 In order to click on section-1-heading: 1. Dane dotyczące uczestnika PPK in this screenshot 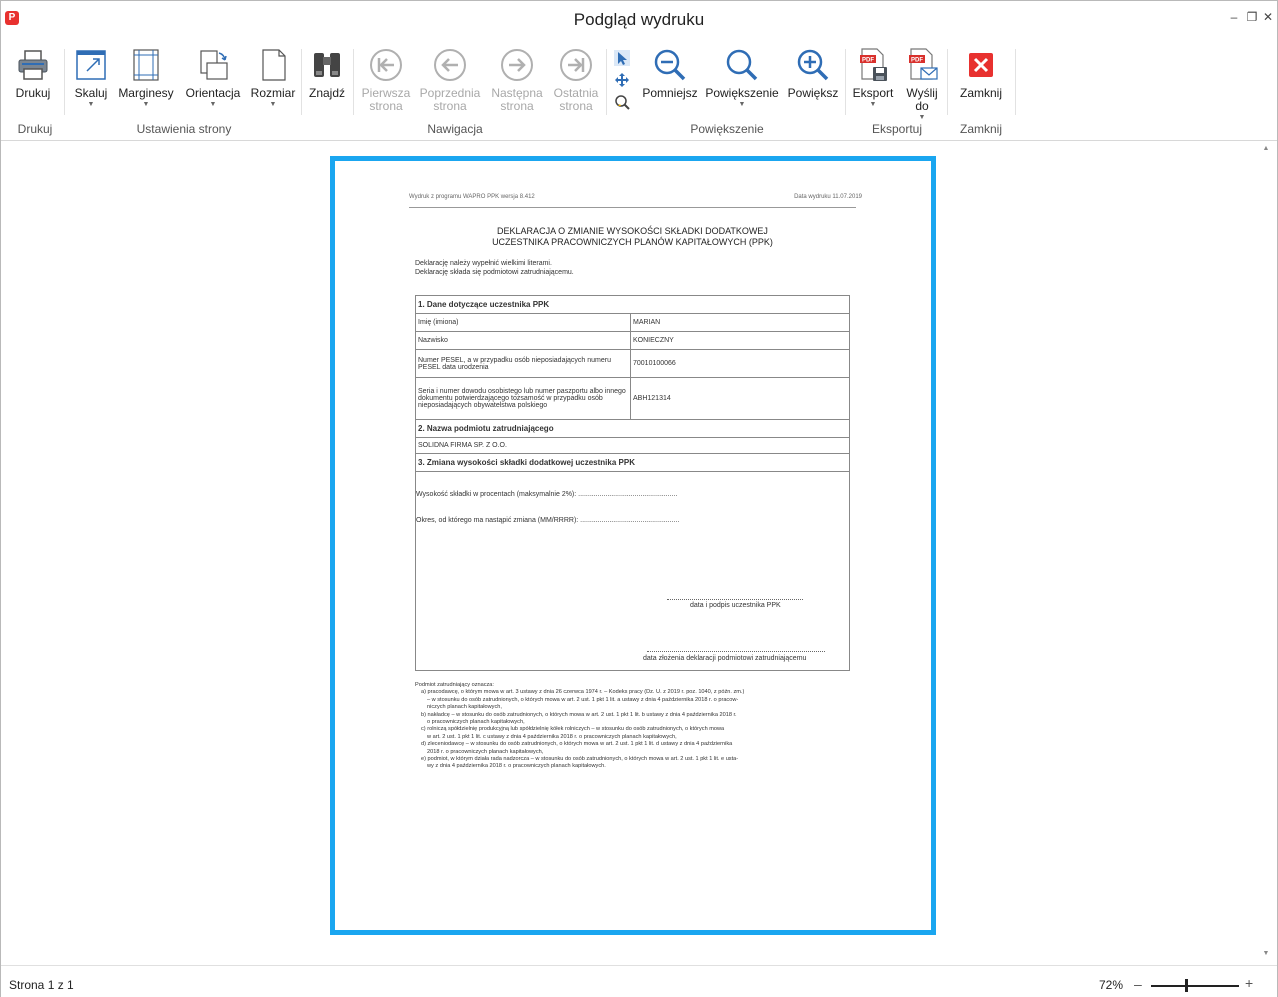, I will do `click(632, 304)`.